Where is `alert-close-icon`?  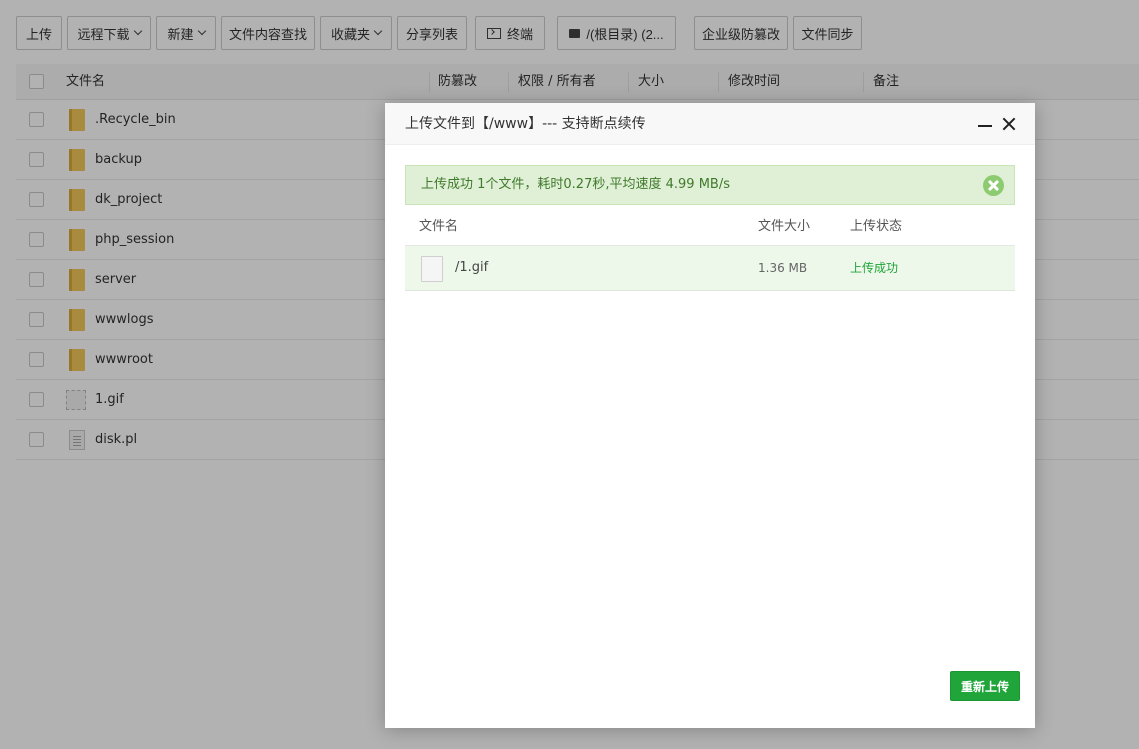
alert-close-icon is located at coordinates (993, 185).